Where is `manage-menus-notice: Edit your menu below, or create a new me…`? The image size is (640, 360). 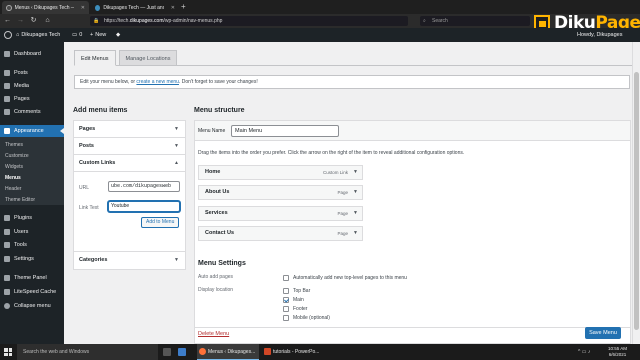 manage-menus-notice: Edit your menu below, or create a new me… is located at coordinates (352, 82).